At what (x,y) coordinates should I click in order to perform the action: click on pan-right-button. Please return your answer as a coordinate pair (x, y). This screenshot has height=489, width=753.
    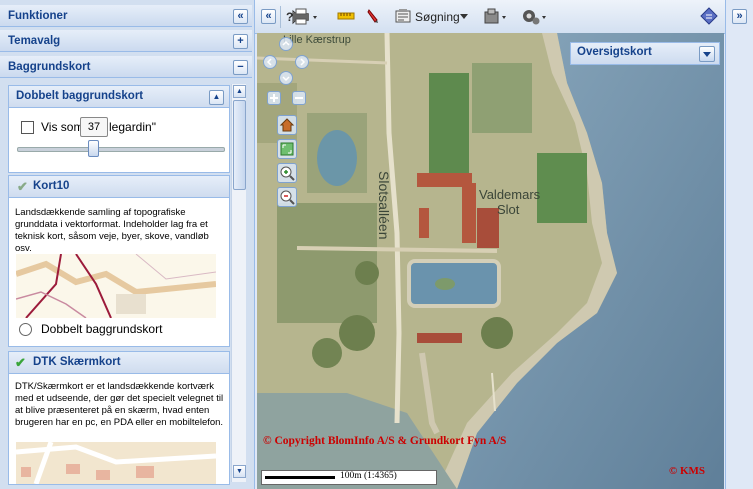
    Looking at the image, I should click on (302, 62).